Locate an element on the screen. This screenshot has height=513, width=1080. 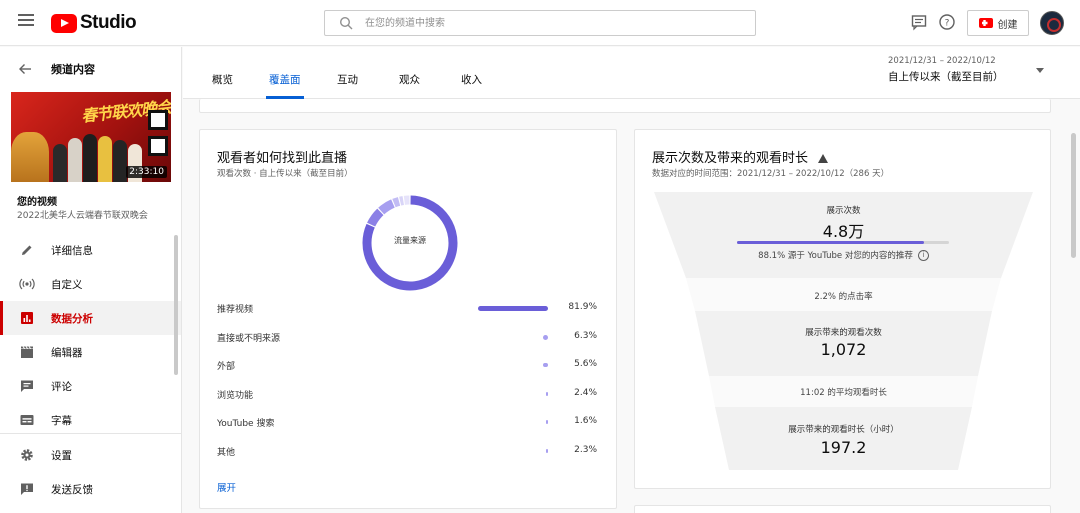
chevron-down-icon is located at coordinates (1040, 70).